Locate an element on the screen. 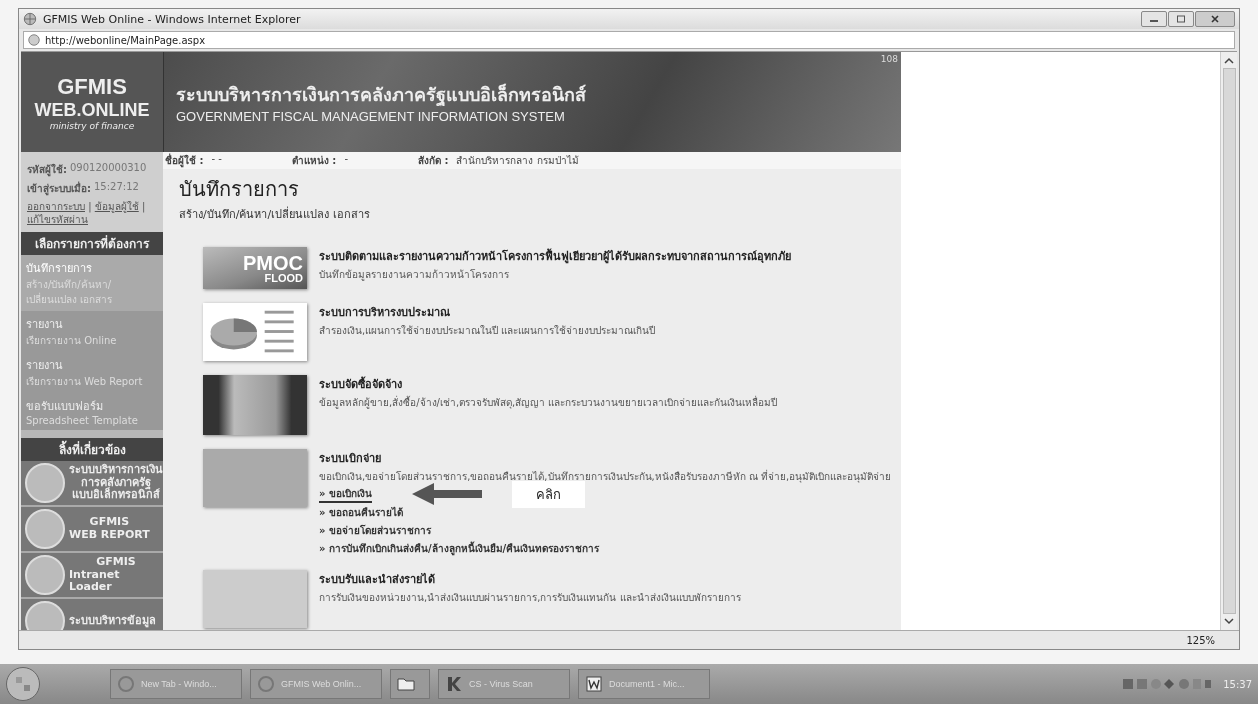 This screenshot has height=704, width=1258. module-description: ข้อมูลหลักผู้ขาย,สั่งซื้อ/จ้าง/เช่า,ตรวจรับพัสดุ,สัญญา และกระบวนงานขยายเวลาเบิกจ่ายและกันเงินเหลื่อมปี is located at coordinates (548, 402).